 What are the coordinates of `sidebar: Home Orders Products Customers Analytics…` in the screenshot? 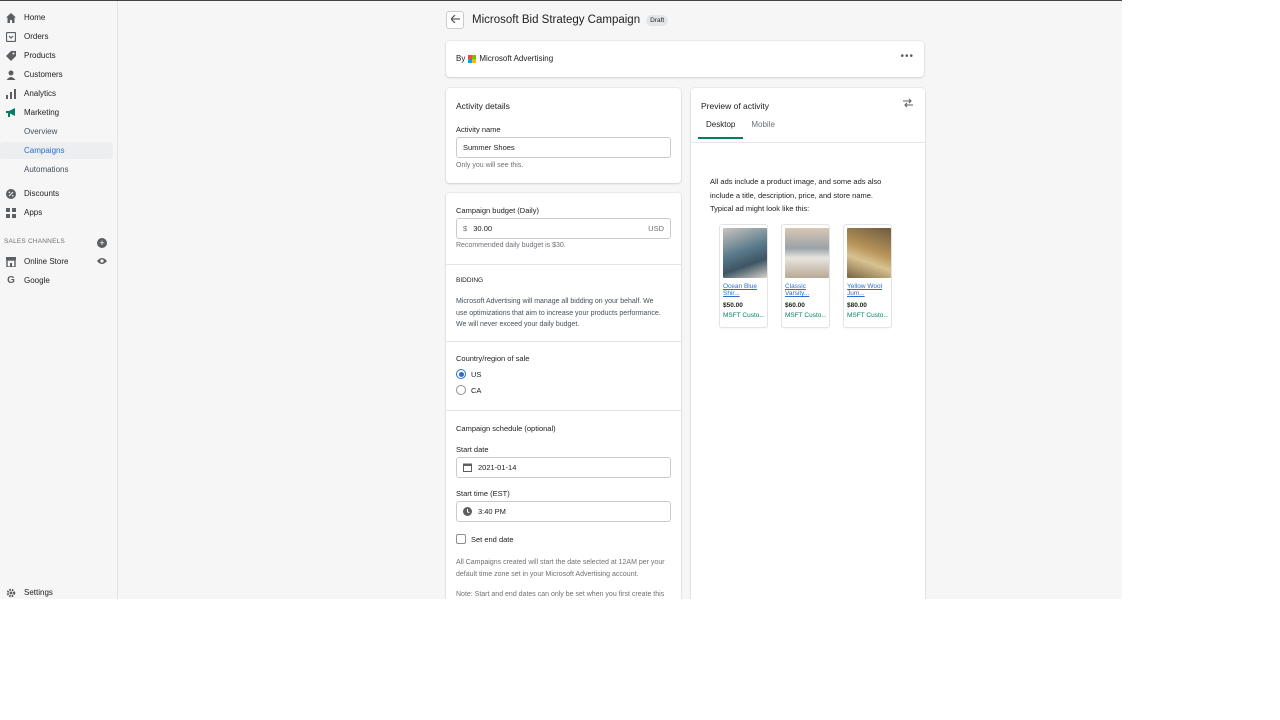 It's located at (59, 300).